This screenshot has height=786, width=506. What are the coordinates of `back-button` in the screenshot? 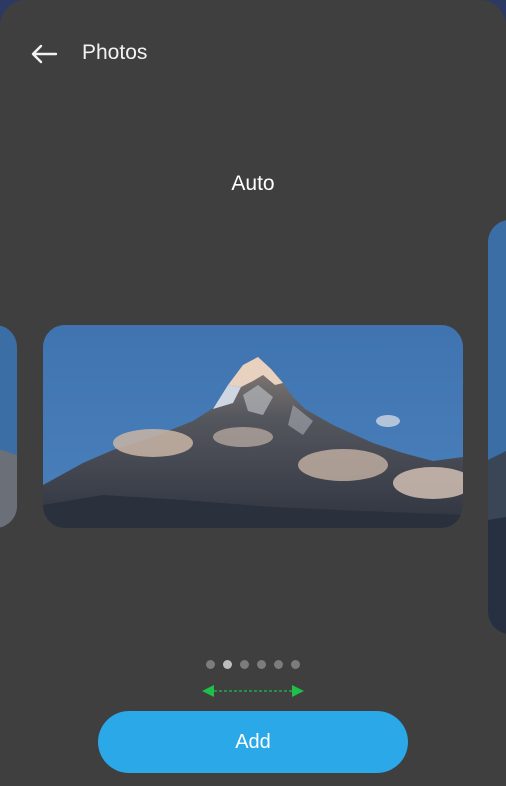 It's located at (44, 54).